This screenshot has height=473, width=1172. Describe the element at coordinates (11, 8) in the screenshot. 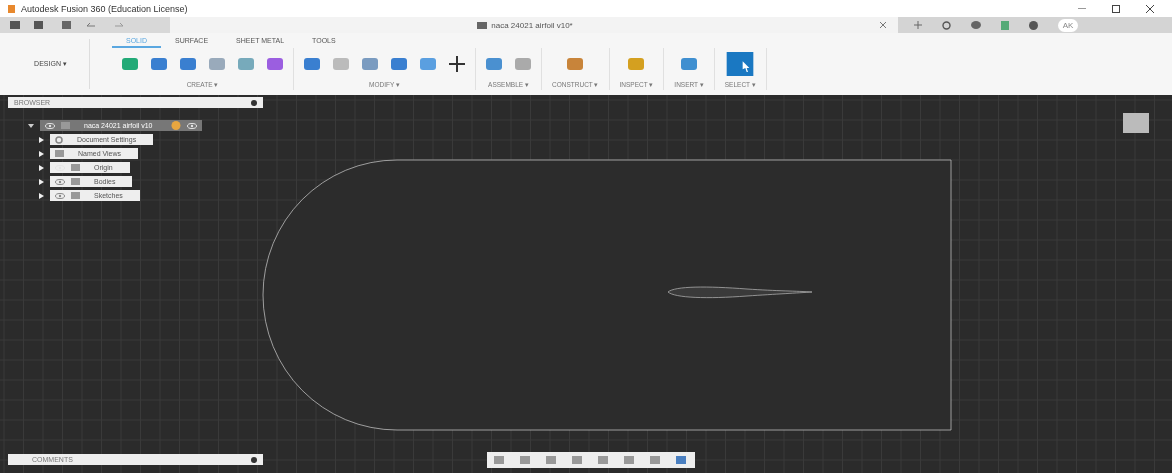

I see `app-logo-icon` at that location.